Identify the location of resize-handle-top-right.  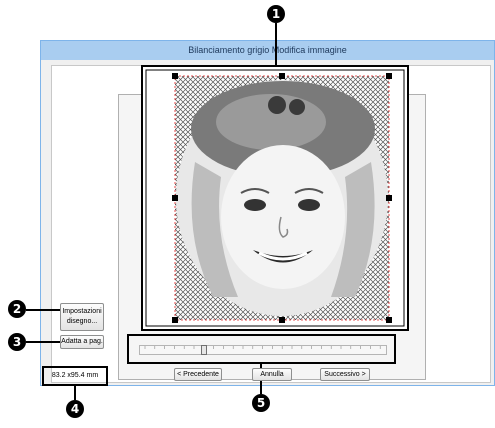
(389, 76).